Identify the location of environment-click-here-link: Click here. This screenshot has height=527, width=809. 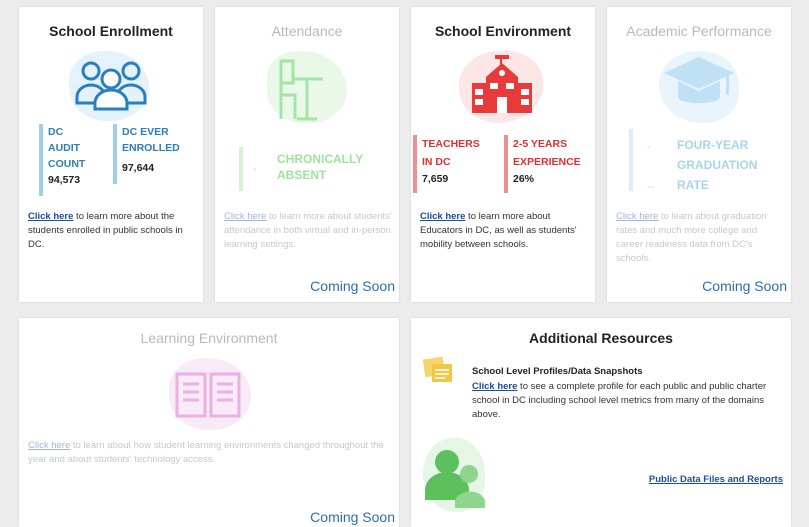
(442, 216).